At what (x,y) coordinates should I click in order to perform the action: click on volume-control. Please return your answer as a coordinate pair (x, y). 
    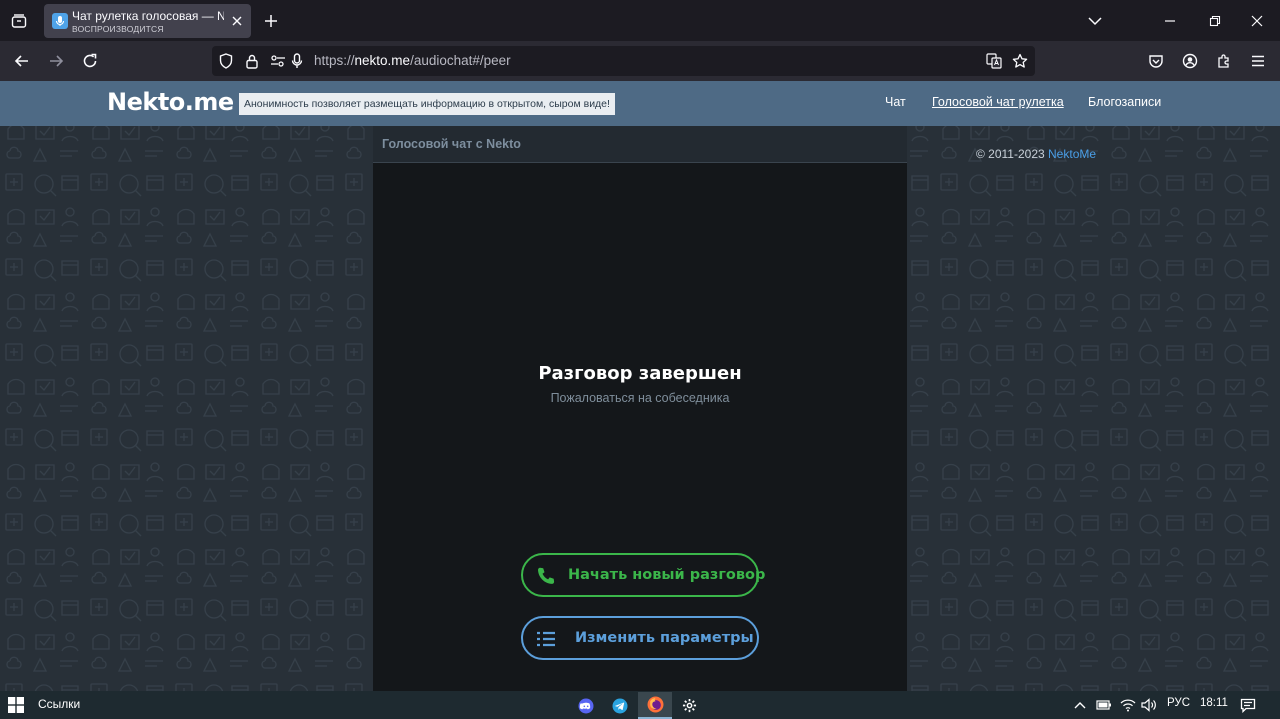
    Looking at the image, I should click on (1149, 705).